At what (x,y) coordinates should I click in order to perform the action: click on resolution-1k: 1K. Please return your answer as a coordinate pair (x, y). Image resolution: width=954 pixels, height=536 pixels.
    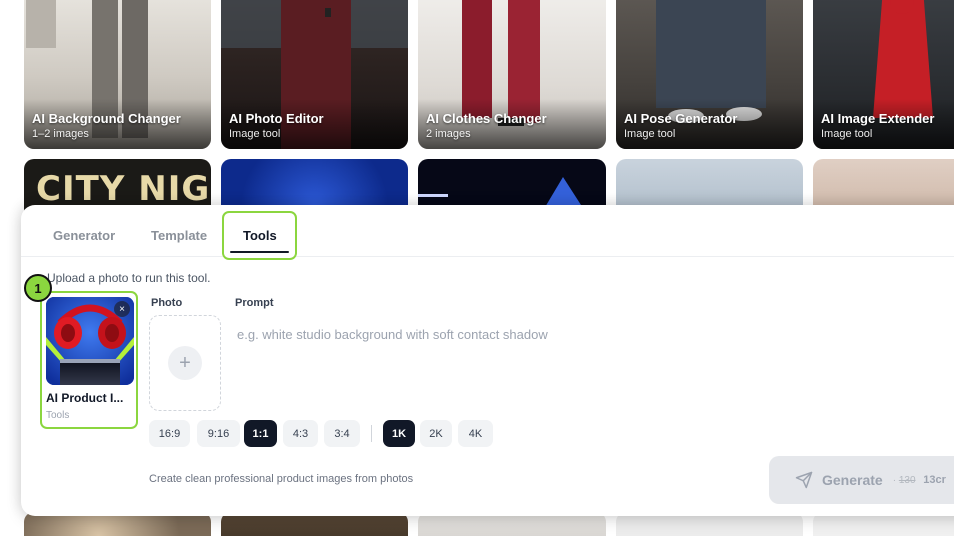
    Looking at the image, I should click on (399, 433).